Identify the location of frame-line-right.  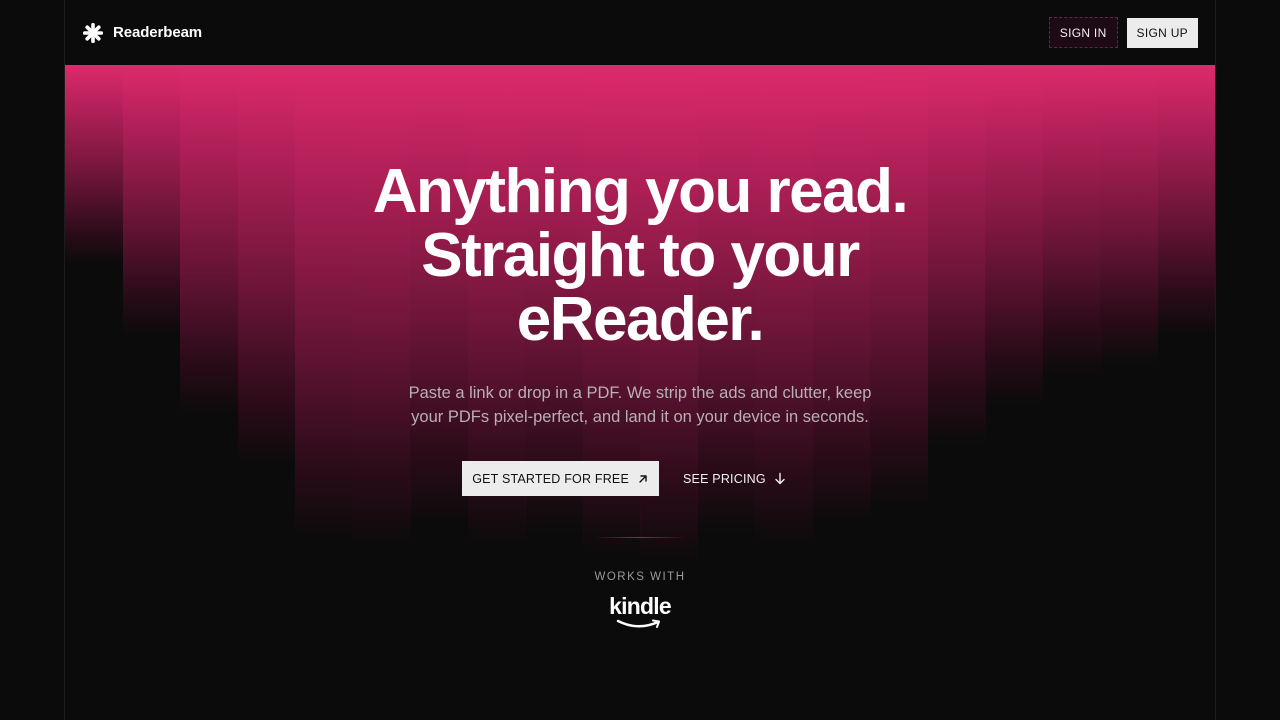
(1215, 360).